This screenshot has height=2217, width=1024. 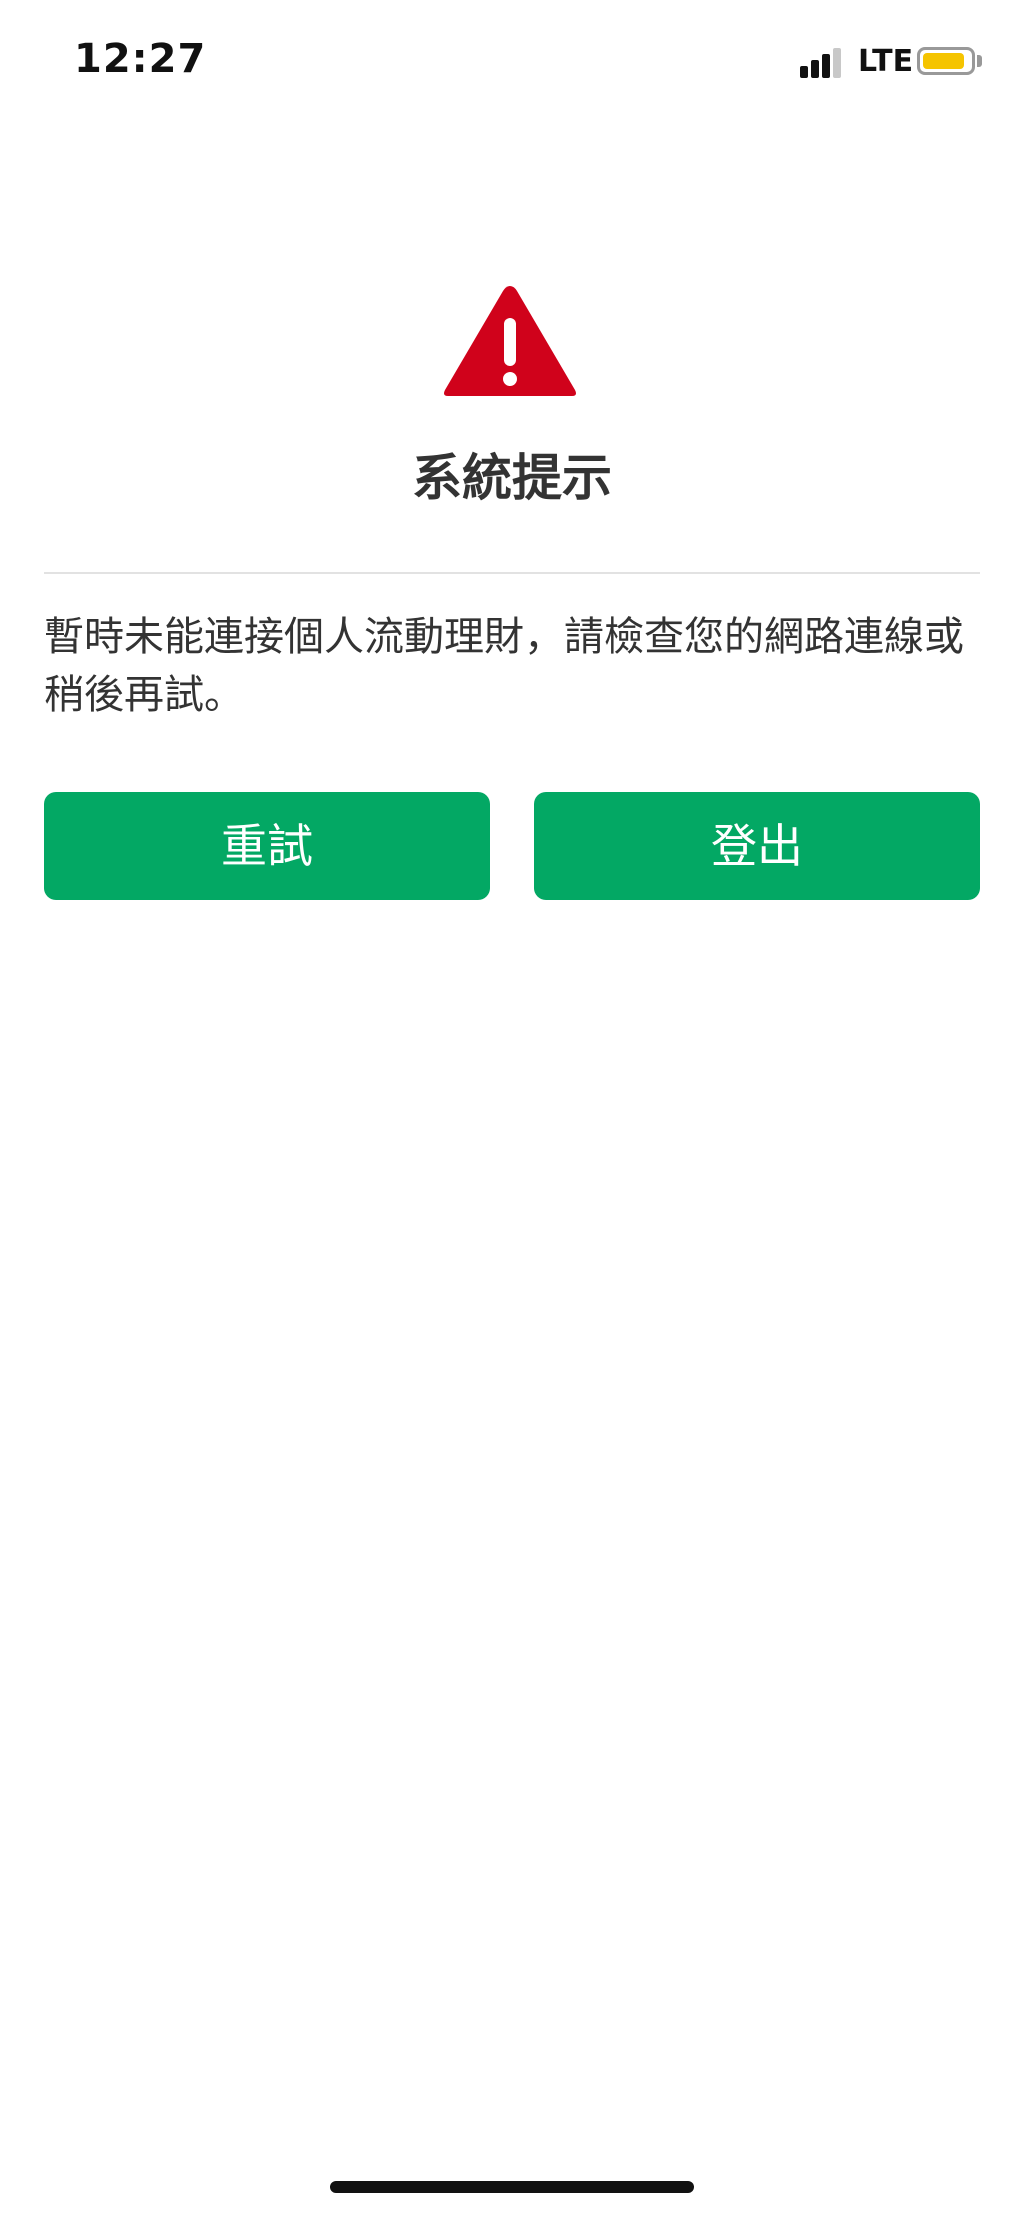 I want to click on status-time: 12:27, so click(x=140, y=59).